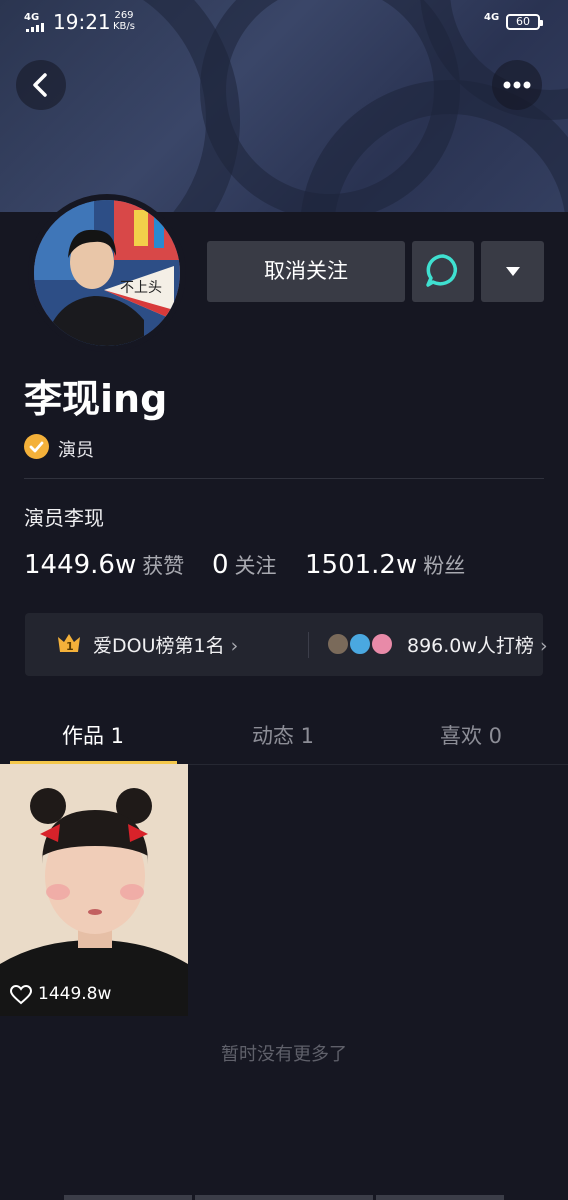 Image resolution: width=568 pixels, height=1200 pixels. What do you see at coordinates (32, 17) in the screenshot?
I see `network-indicator: 4G` at bounding box center [32, 17].